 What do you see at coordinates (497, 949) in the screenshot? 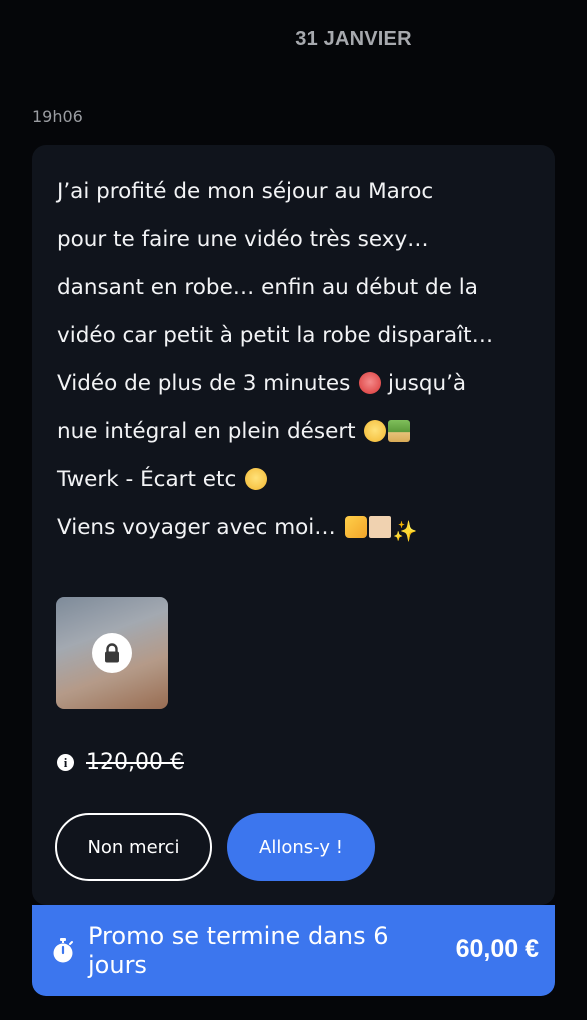
I see `promo-price: 60,00 €` at bounding box center [497, 949].